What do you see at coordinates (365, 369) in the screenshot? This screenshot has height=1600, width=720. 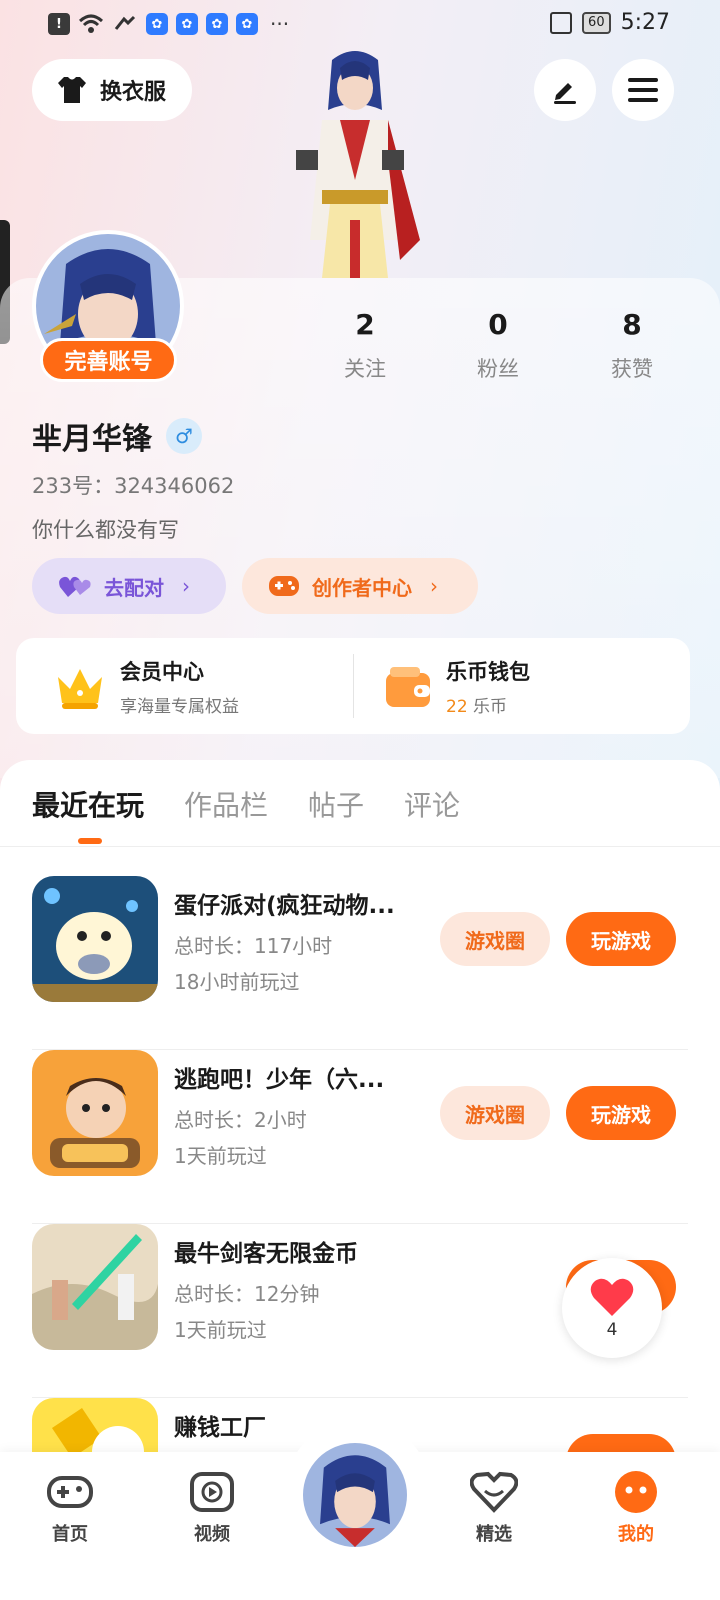 I see `following-label: 关注` at bounding box center [365, 369].